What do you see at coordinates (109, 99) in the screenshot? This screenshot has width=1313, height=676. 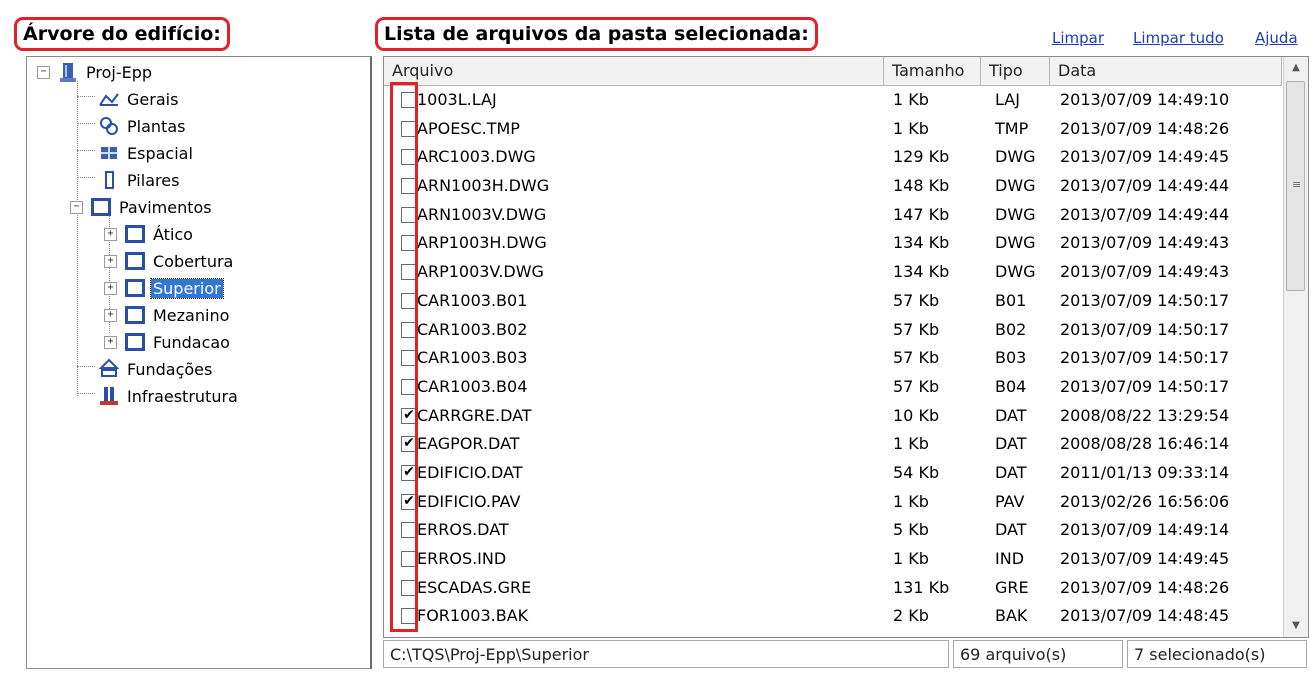 I see `general-icon` at bounding box center [109, 99].